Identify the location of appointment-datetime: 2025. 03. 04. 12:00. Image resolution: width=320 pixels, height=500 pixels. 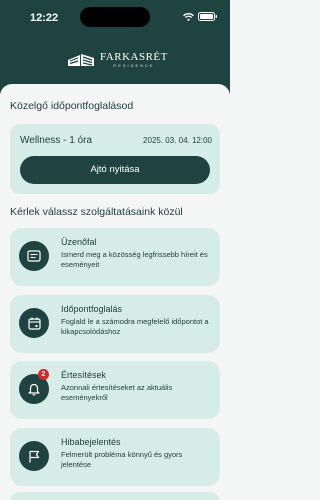
(177, 140).